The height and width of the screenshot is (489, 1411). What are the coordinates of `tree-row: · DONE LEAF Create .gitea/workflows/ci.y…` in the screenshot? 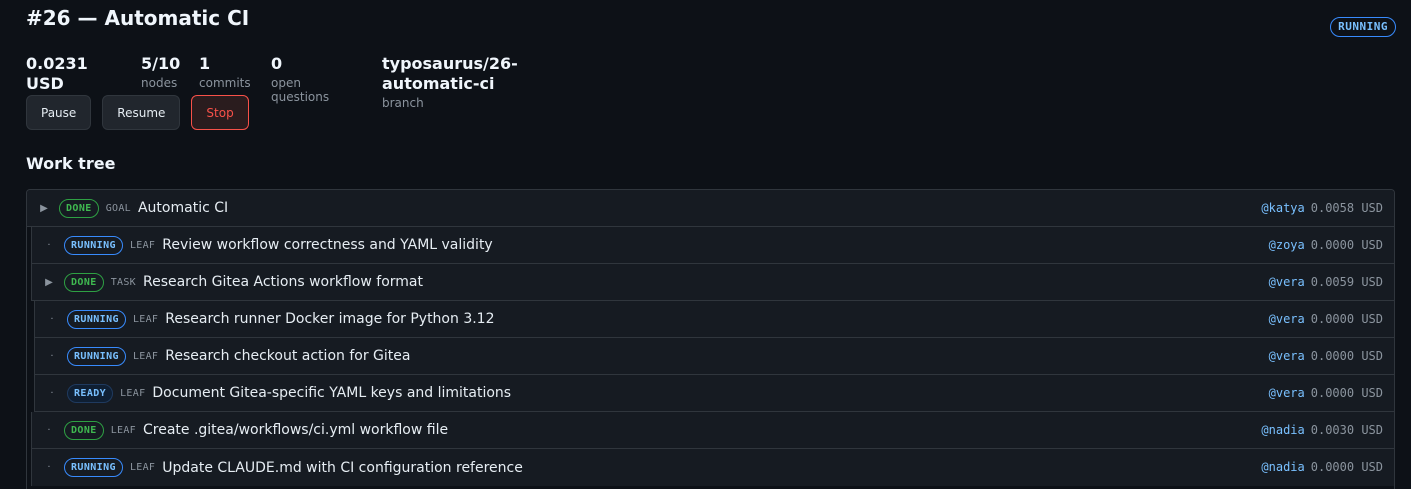 It's located at (712, 430).